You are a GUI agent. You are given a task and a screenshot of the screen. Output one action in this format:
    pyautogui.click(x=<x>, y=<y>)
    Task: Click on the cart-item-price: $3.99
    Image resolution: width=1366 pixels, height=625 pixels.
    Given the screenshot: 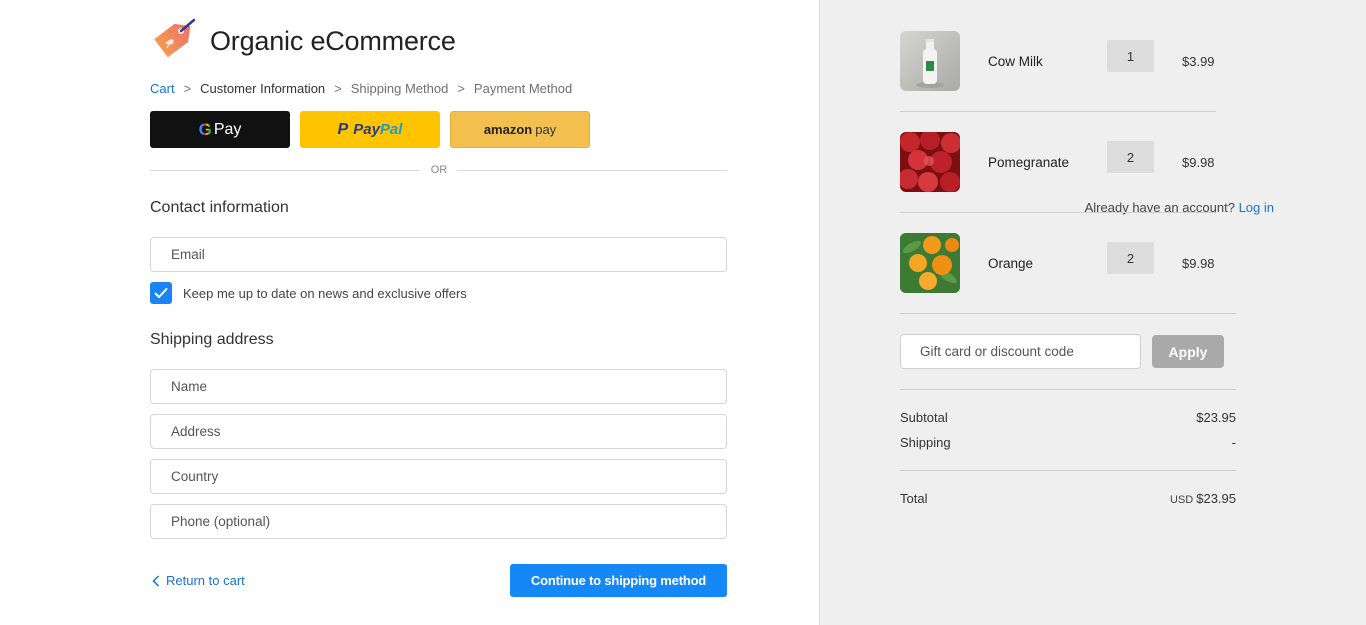 What is the action you would take?
    pyautogui.click(x=1198, y=61)
    